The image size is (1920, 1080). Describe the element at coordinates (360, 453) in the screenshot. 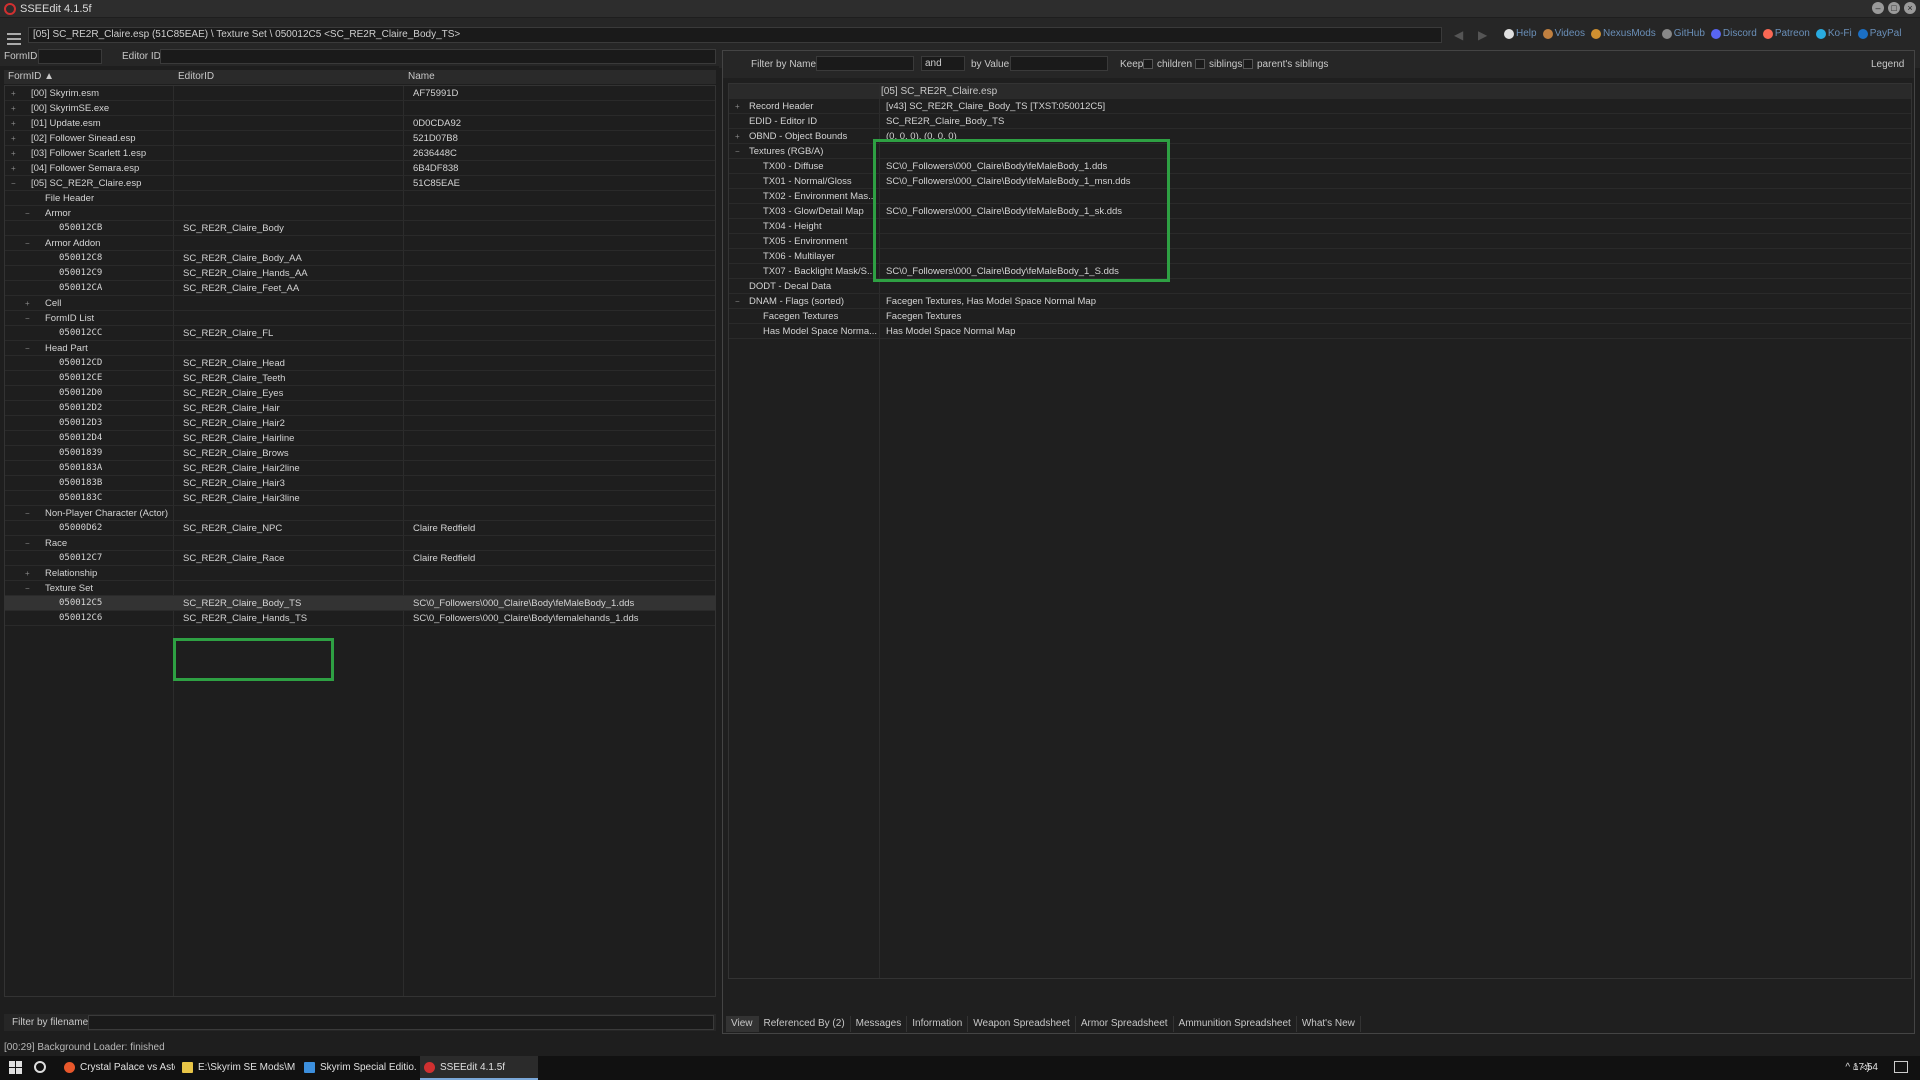

I see `tree-row: 05001839 SC_RE2R_Claire_Brows` at that location.